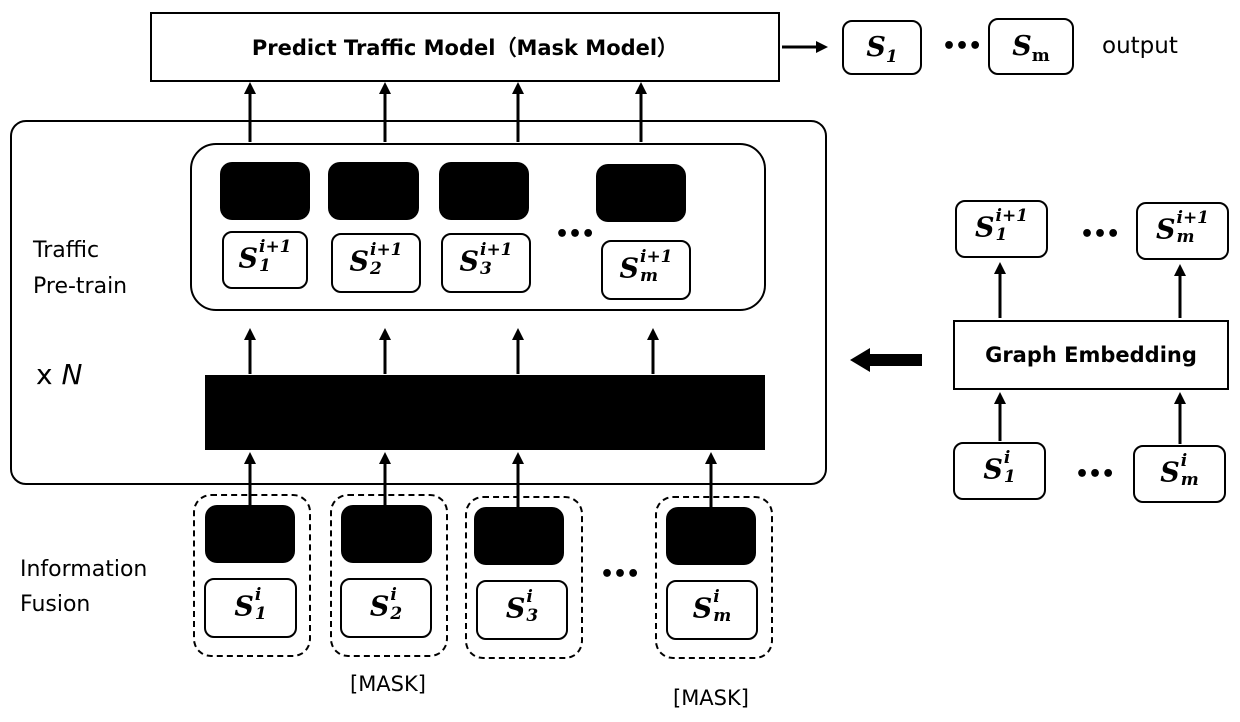 The height and width of the screenshot is (722, 1240). I want to click on arrow-graph-up-in-m, so click(1180, 418).